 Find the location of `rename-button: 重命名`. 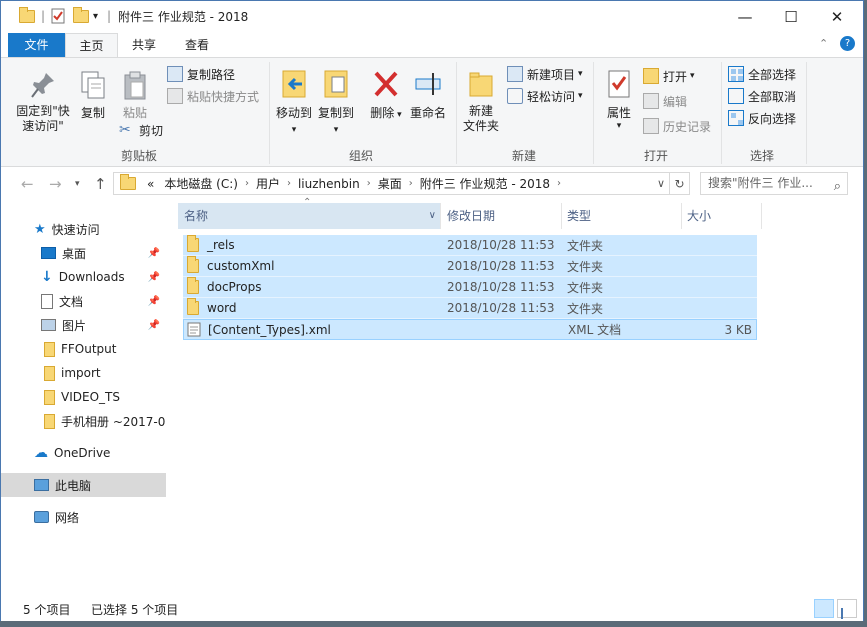

rename-button: 重命名 is located at coordinates (428, 94).